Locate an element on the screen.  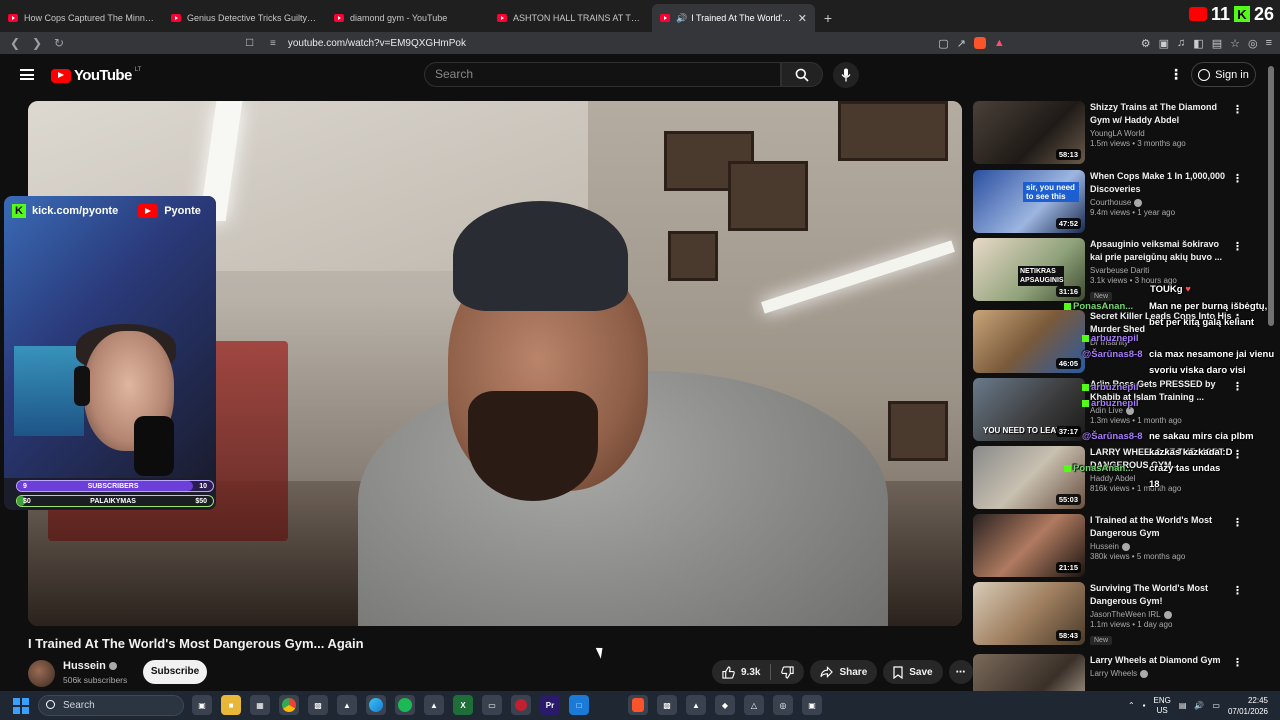
taskbar-search-input: Search is located at coordinates (111, 705).